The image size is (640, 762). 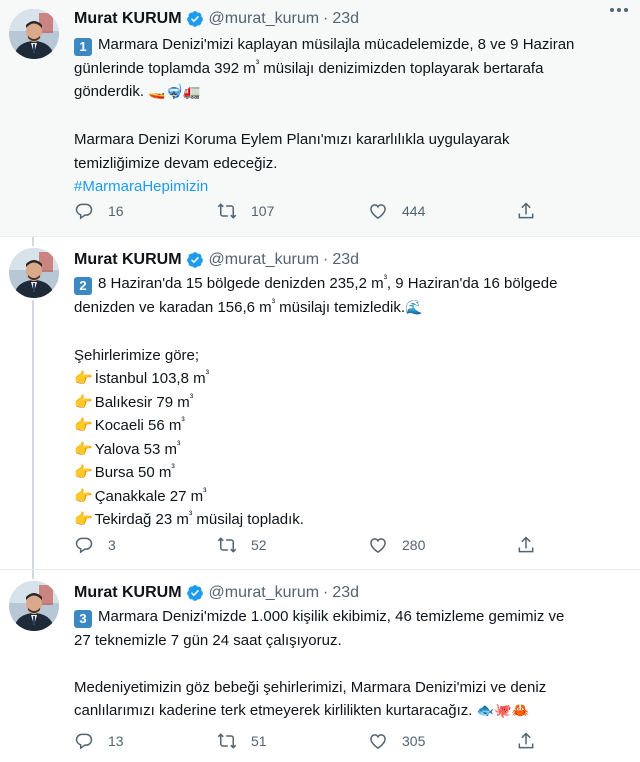 What do you see at coordinates (95, 545) in the screenshot?
I see `reply-button: 3` at bounding box center [95, 545].